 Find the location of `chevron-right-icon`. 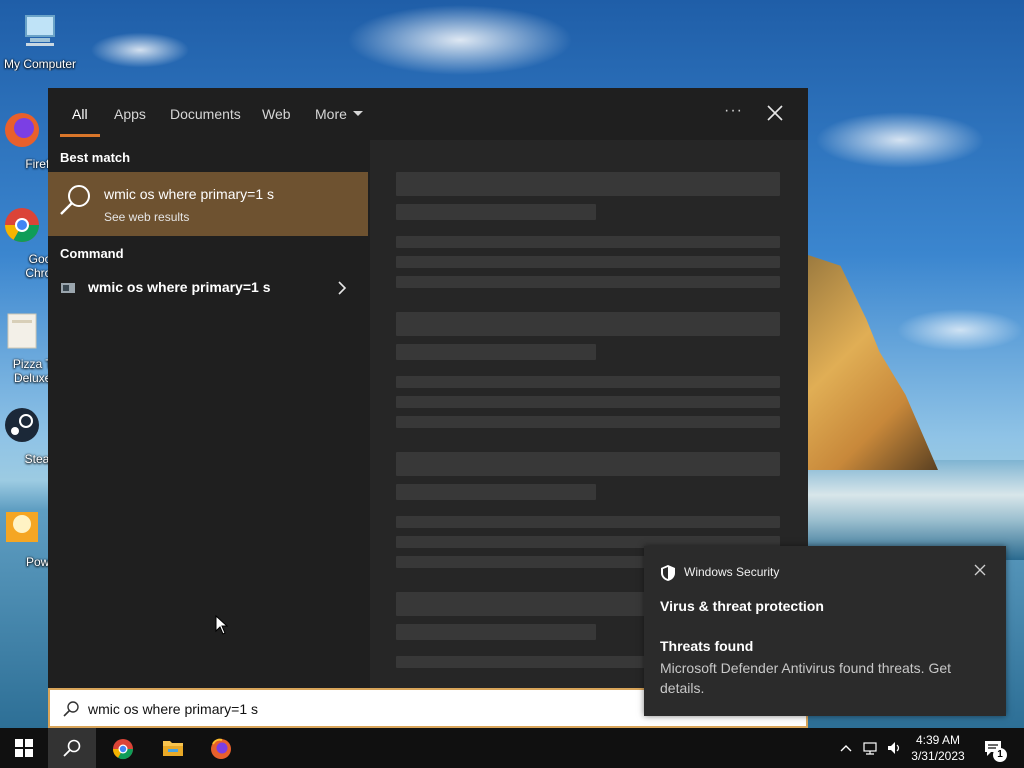

chevron-right-icon is located at coordinates (342, 288).